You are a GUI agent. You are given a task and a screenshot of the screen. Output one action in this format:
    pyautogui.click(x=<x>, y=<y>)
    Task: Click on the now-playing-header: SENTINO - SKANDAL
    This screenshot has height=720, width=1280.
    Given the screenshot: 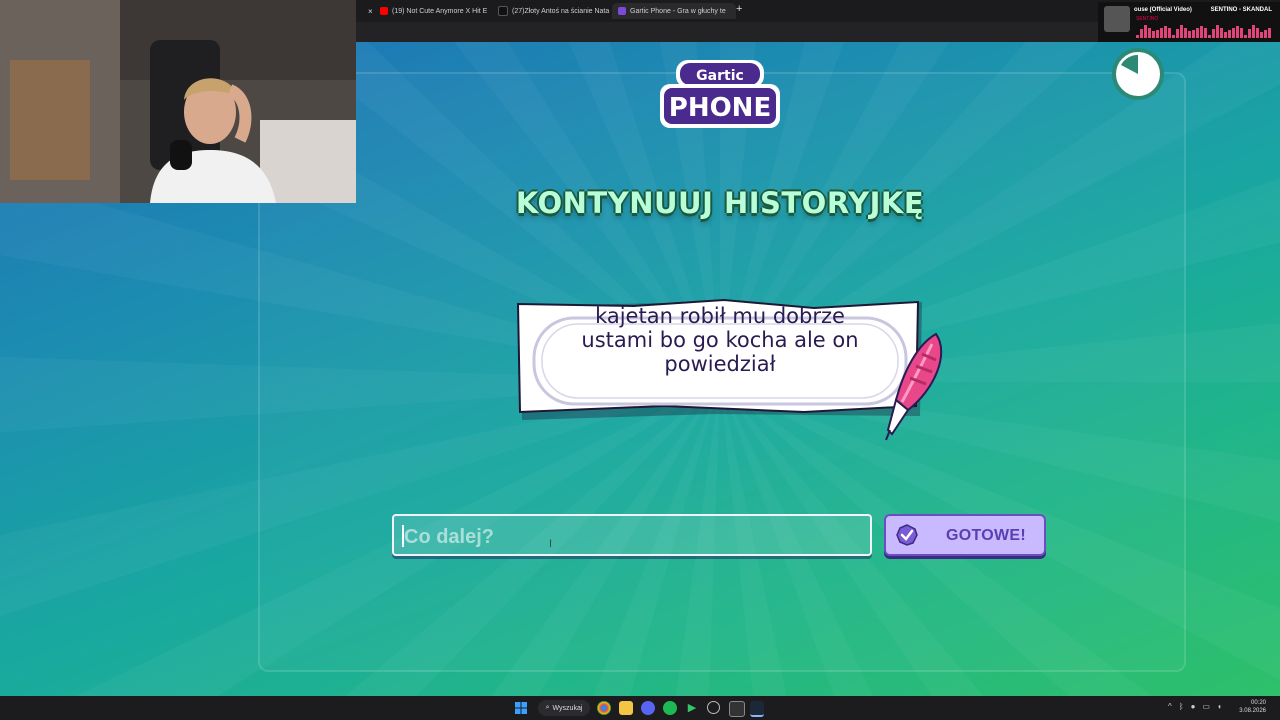 What is the action you would take?
    pyautogui.click(x=1241, y=10)
    